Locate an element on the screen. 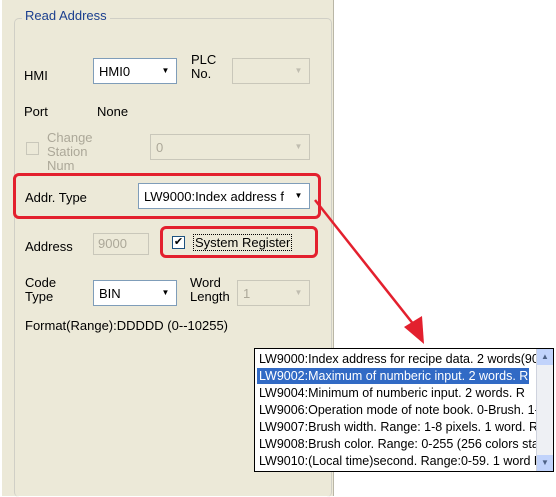 The image size is (556, 497). station-num-value: 0 is located at coordinates (160, 147).